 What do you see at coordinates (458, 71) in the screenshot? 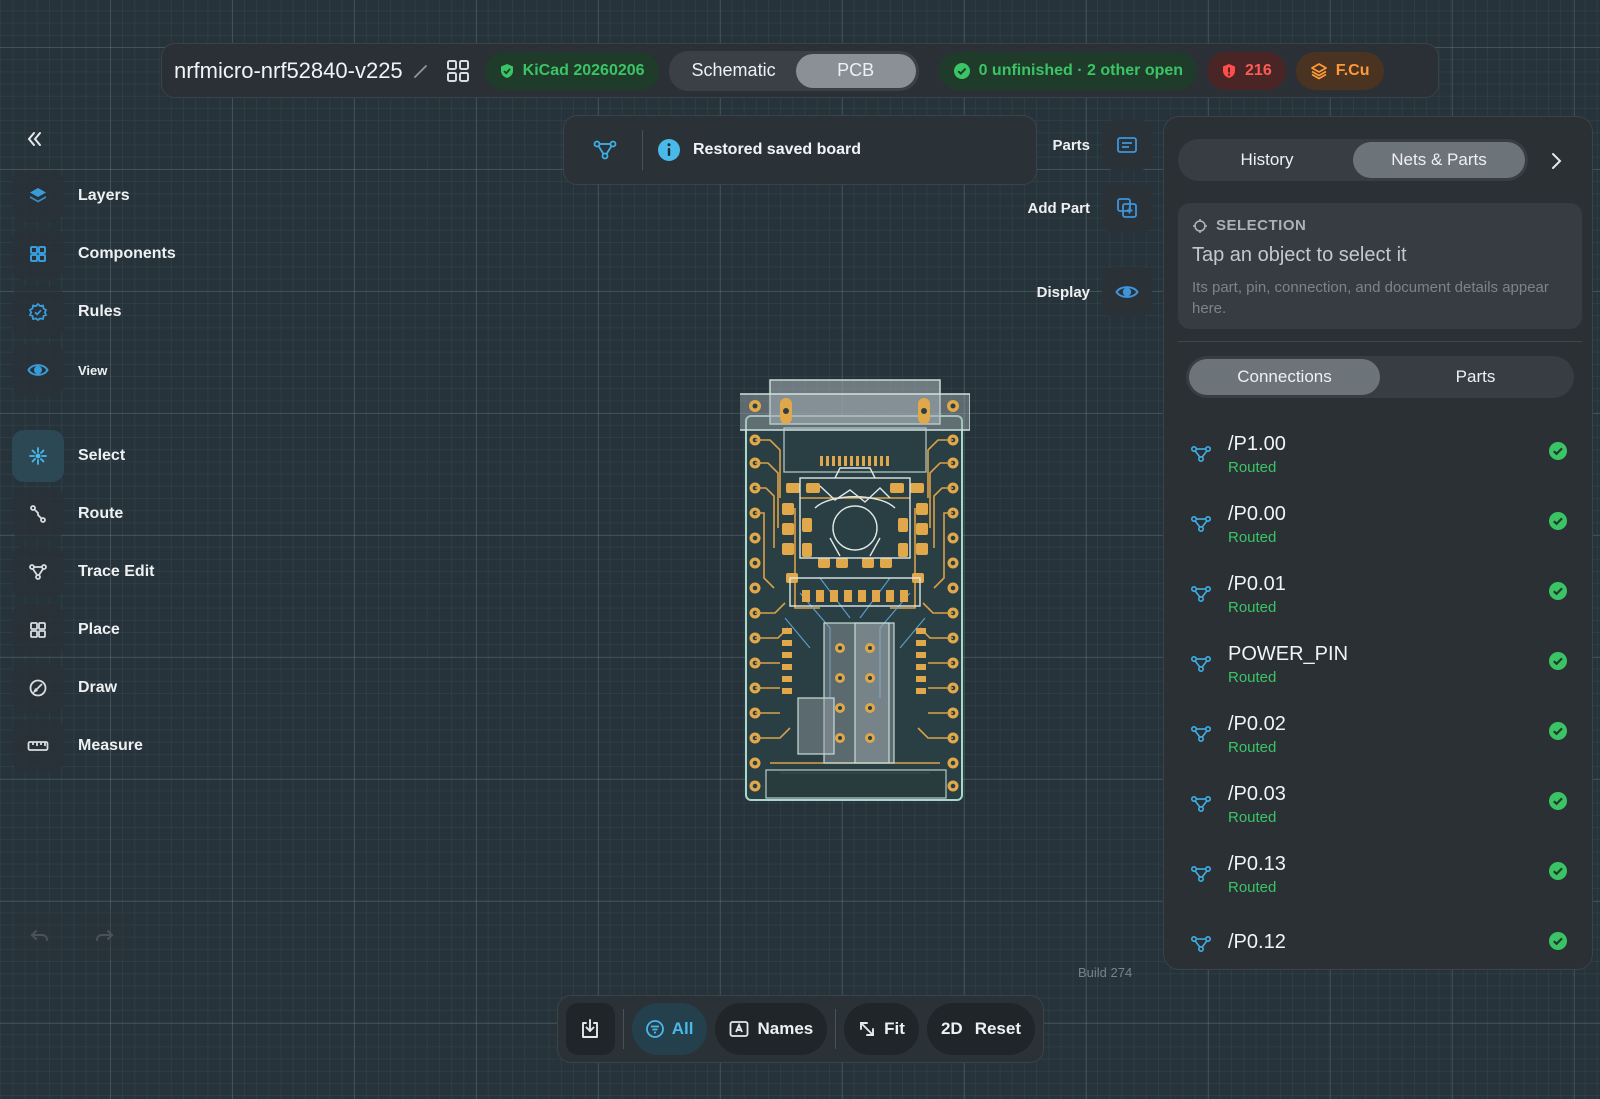
I see `grid-view-icon` at bounding box center [458, 71].